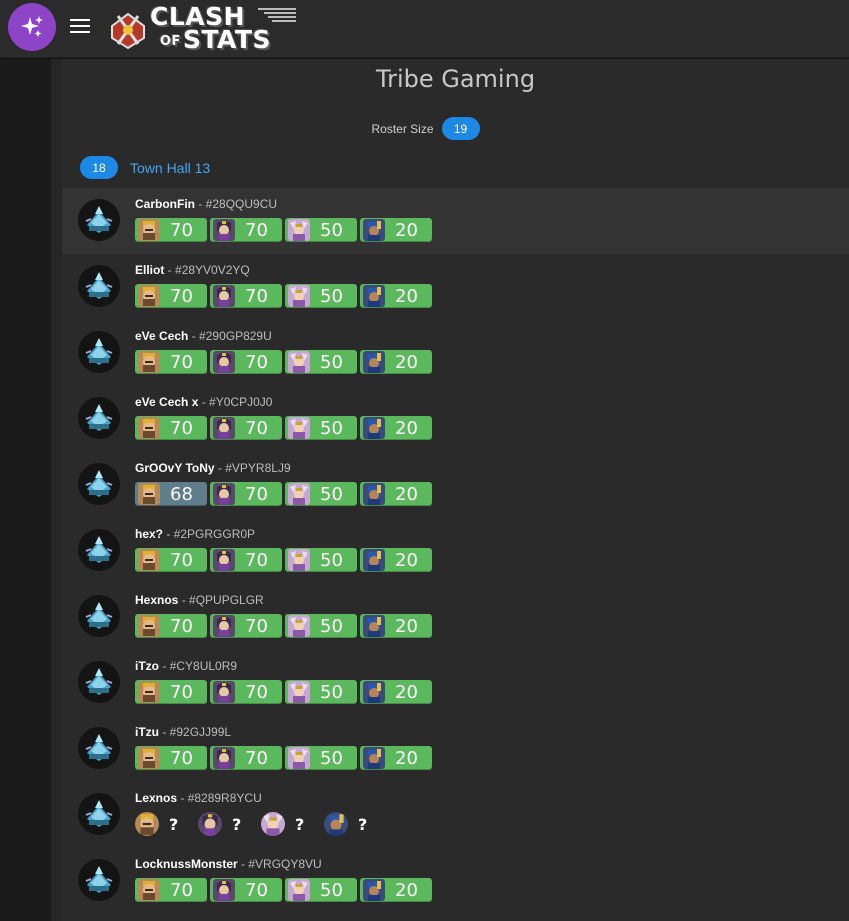 This screenshot has width=849, height=921. What do you see at coordinates (455, 128) in the screenshot?
I see `roster-size: Roster Size 19` at bounding box center [455, 128].